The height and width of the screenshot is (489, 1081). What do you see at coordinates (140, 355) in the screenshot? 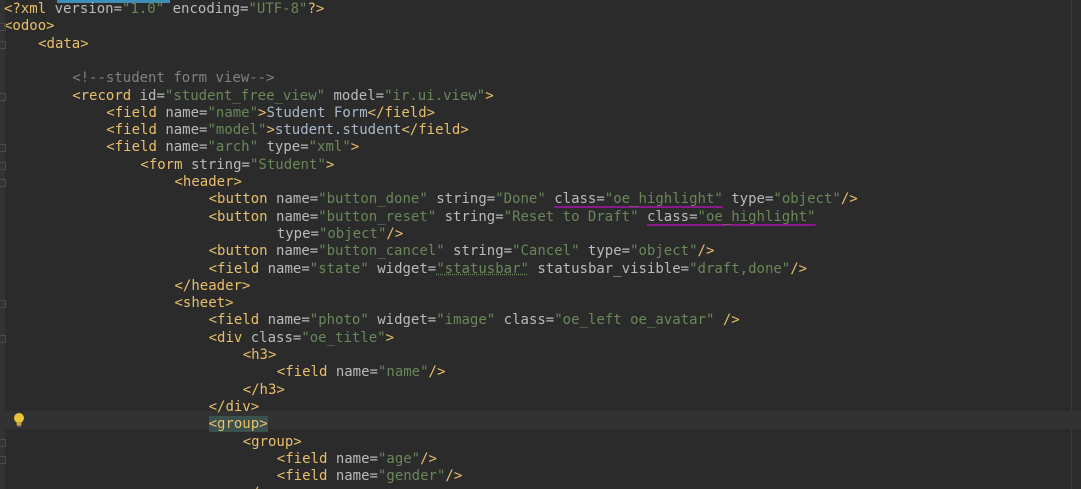
I see `code-line: <h3>` at bounding box center [140, 355].